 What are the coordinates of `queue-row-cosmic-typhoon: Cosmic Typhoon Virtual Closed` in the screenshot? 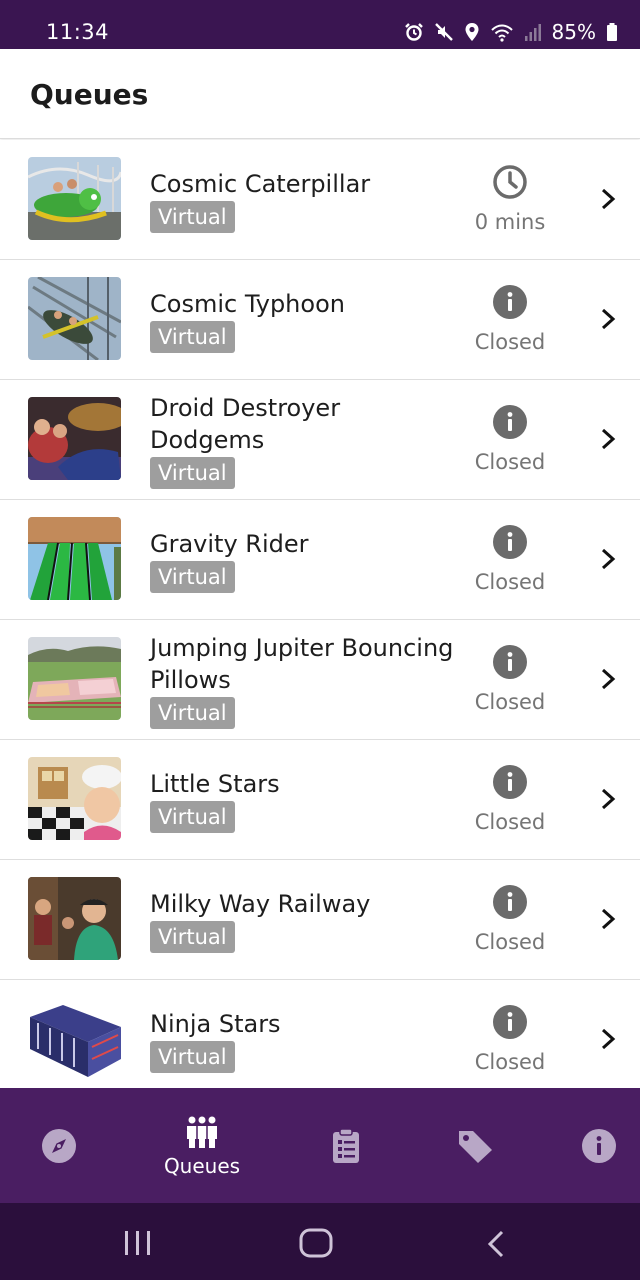 It's located at (320, 320).